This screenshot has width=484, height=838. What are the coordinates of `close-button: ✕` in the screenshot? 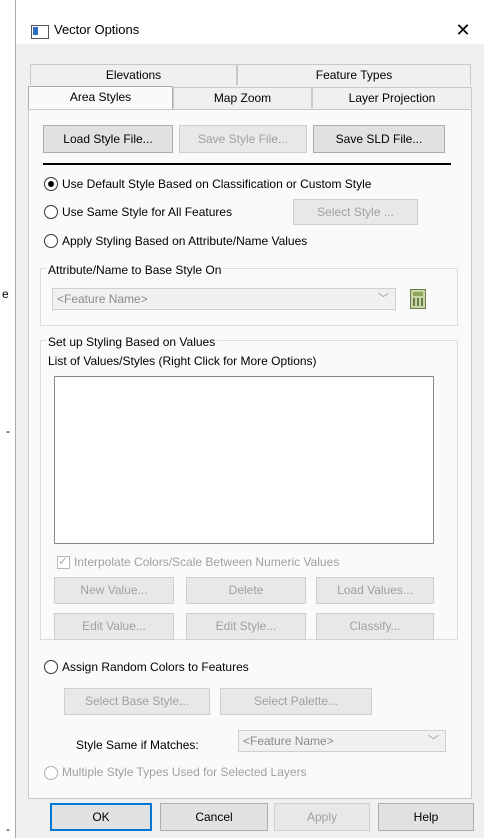 It's located at (463, 30).